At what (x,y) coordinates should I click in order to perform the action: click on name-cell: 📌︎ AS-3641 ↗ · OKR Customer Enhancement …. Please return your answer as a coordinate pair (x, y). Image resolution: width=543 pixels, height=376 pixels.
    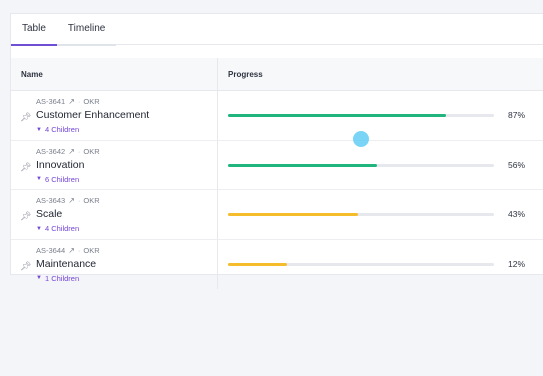
    Looking at the image, I should click on (114, 115).